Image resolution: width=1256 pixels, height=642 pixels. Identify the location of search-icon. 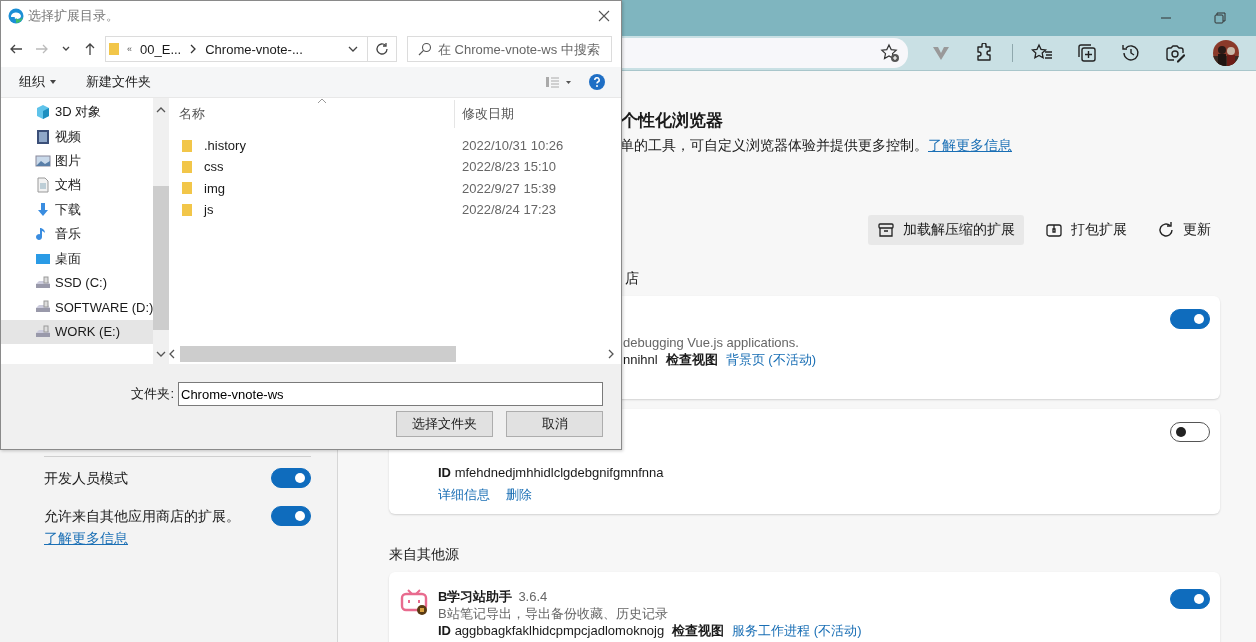
(425, 49).